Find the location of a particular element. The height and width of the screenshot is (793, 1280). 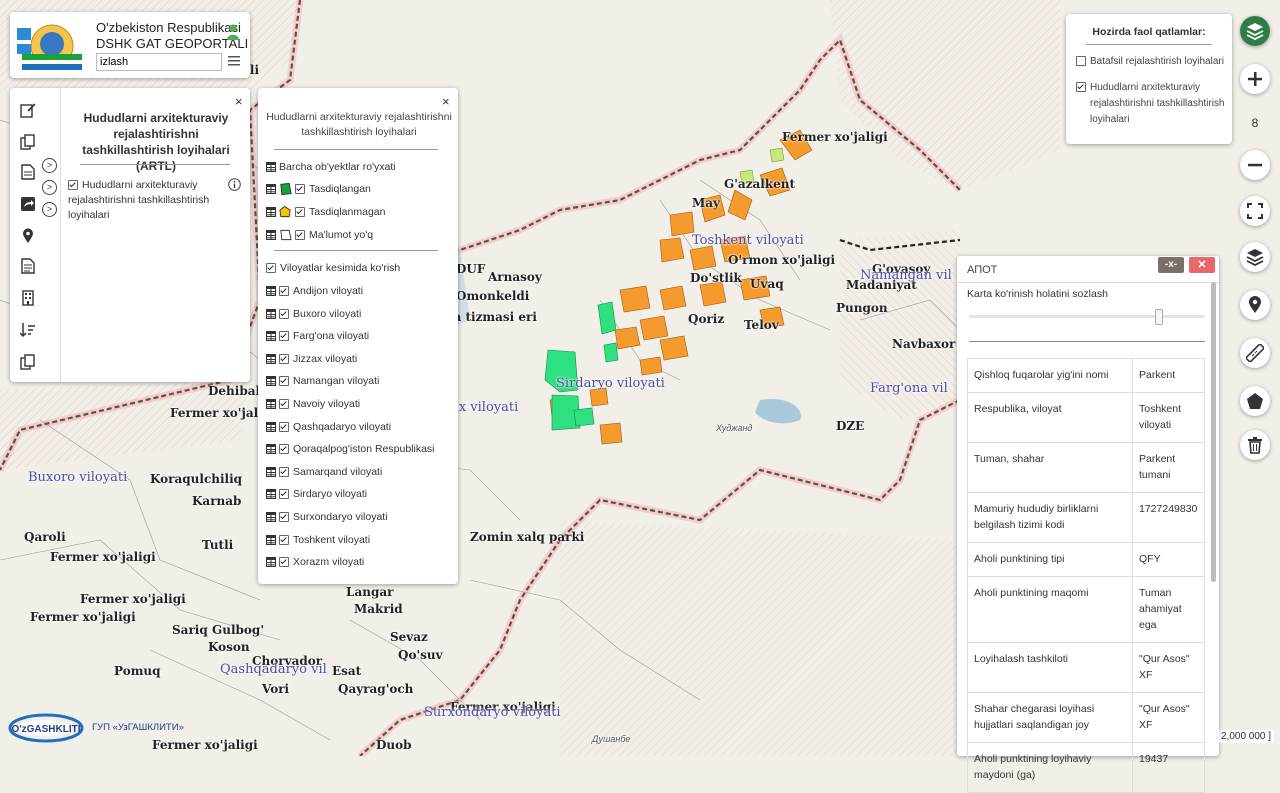

place-label: Vori is located at coordinates (276, 689).